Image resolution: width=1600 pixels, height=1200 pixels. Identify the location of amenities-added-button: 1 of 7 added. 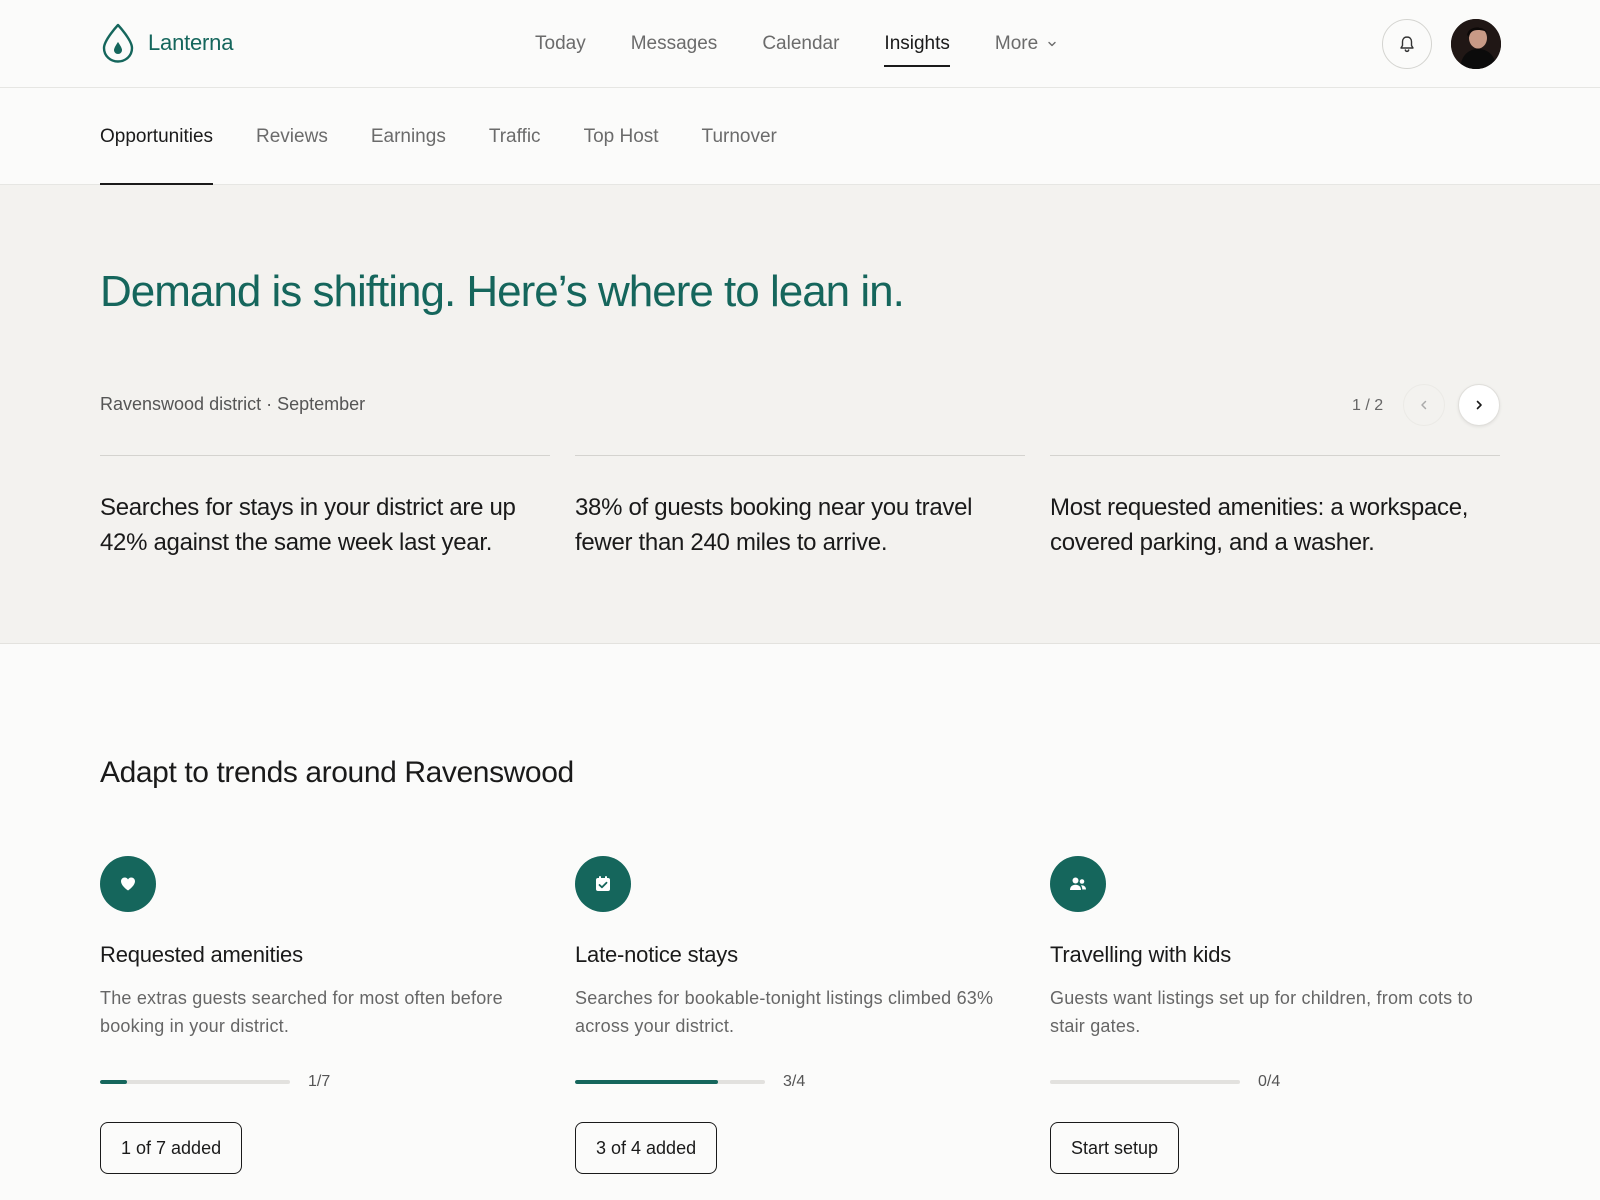
(171, 1148).